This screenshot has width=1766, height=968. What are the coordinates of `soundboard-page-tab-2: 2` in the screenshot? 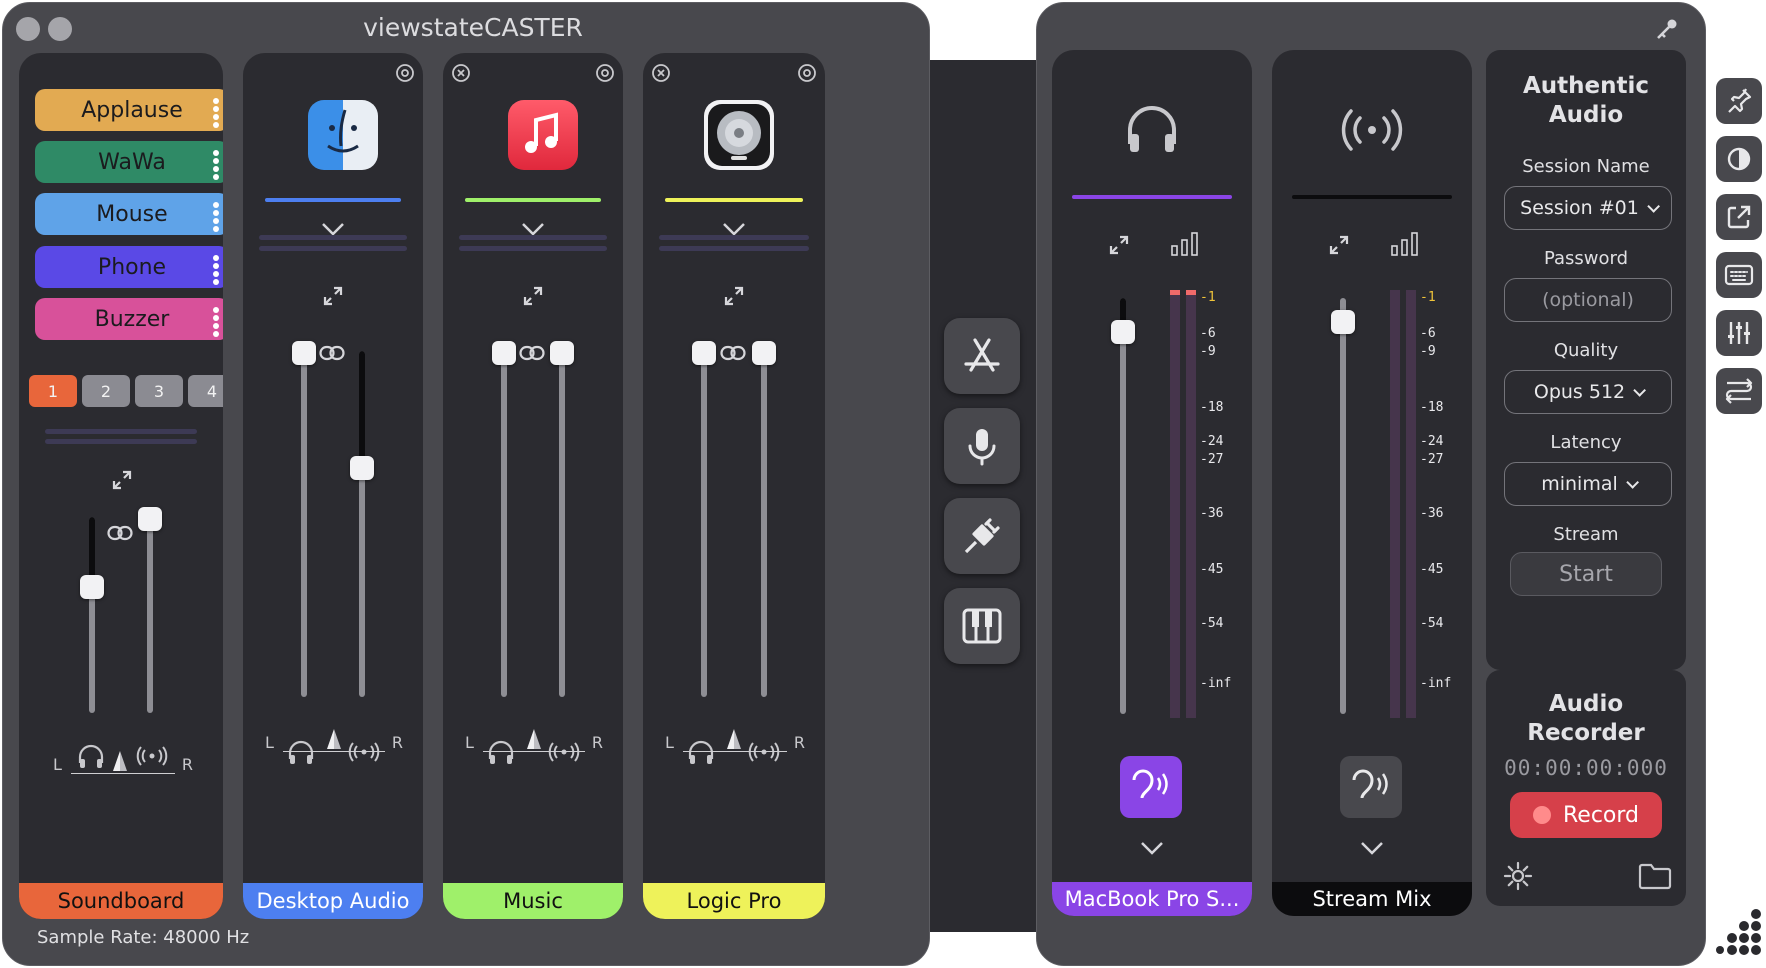 It's located at (106, 391).